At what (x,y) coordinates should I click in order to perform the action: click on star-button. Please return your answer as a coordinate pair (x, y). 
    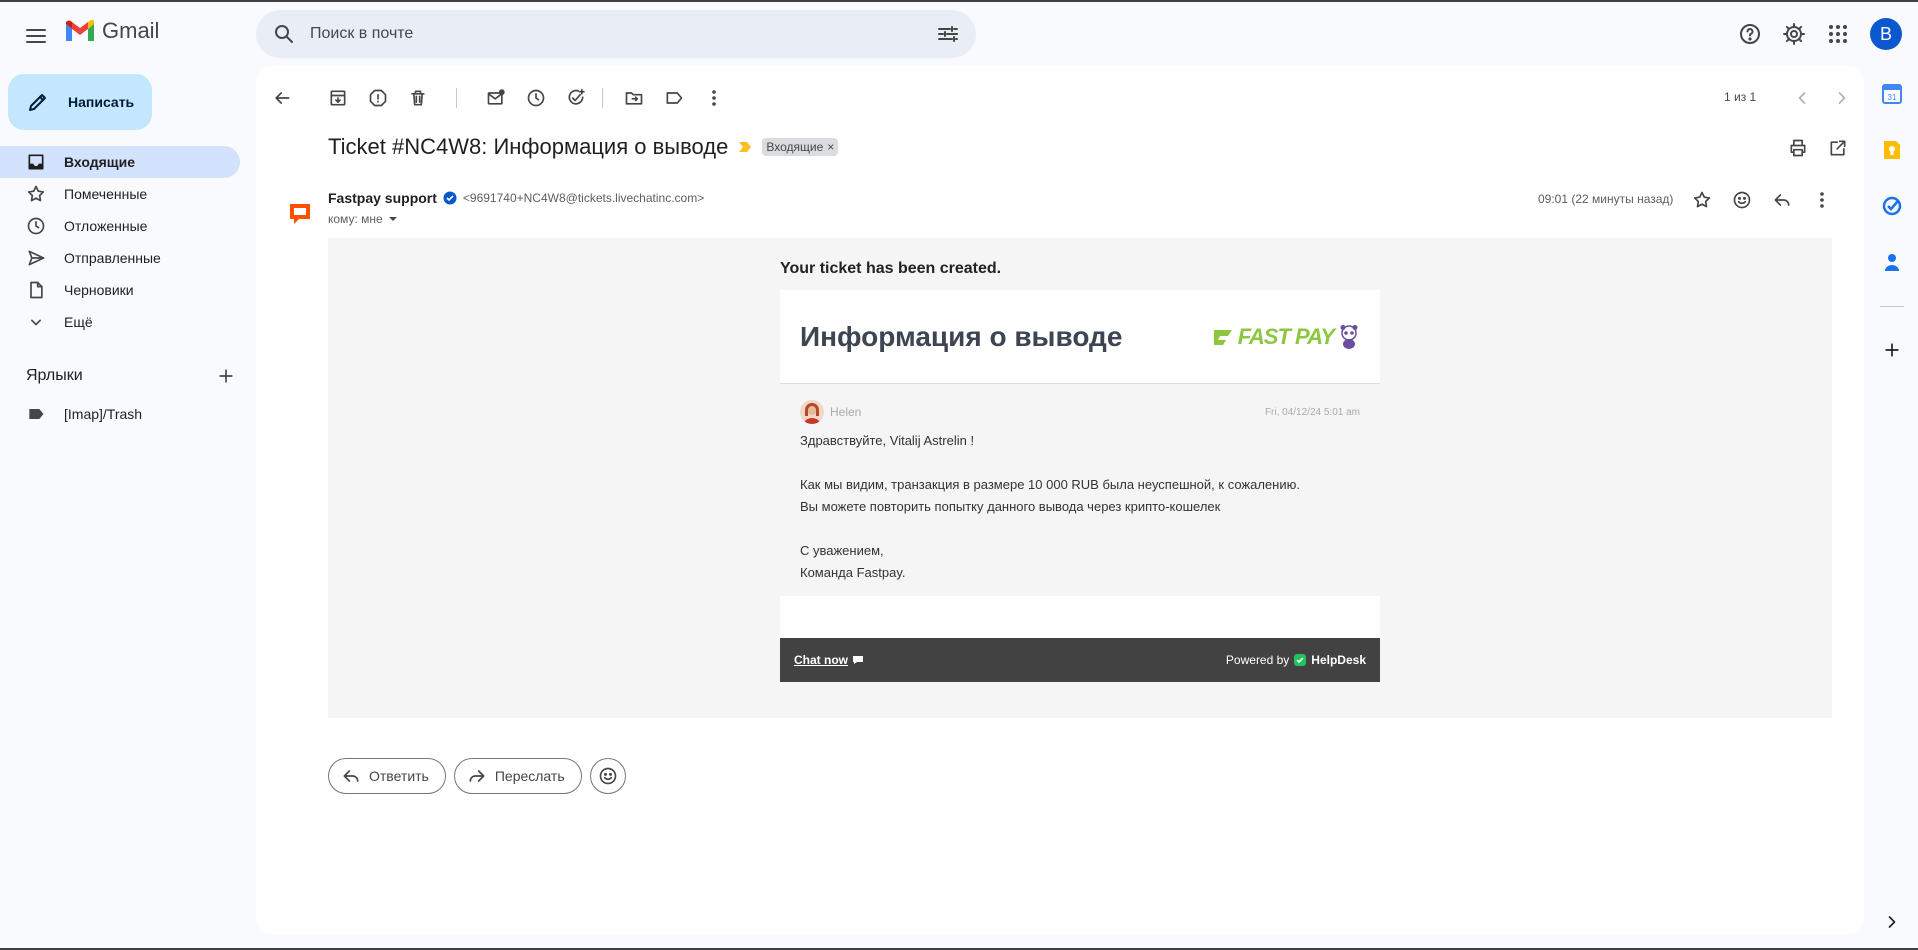
    Looking at the image, I should click on (1702, 200).